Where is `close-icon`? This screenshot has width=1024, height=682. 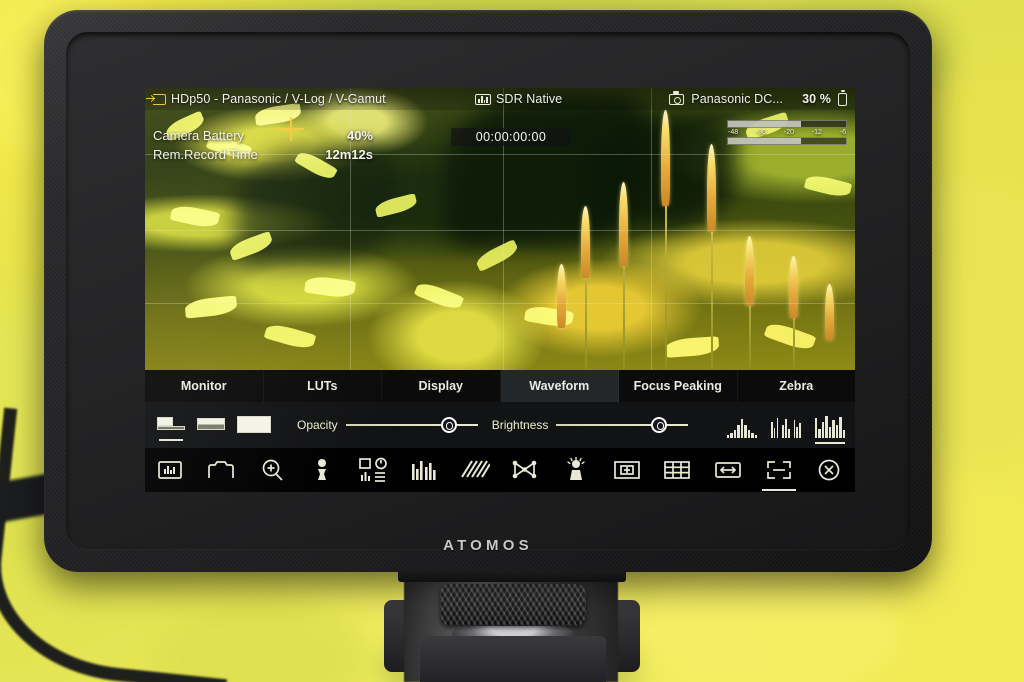
close-icon is located at coordinates (829, 470).